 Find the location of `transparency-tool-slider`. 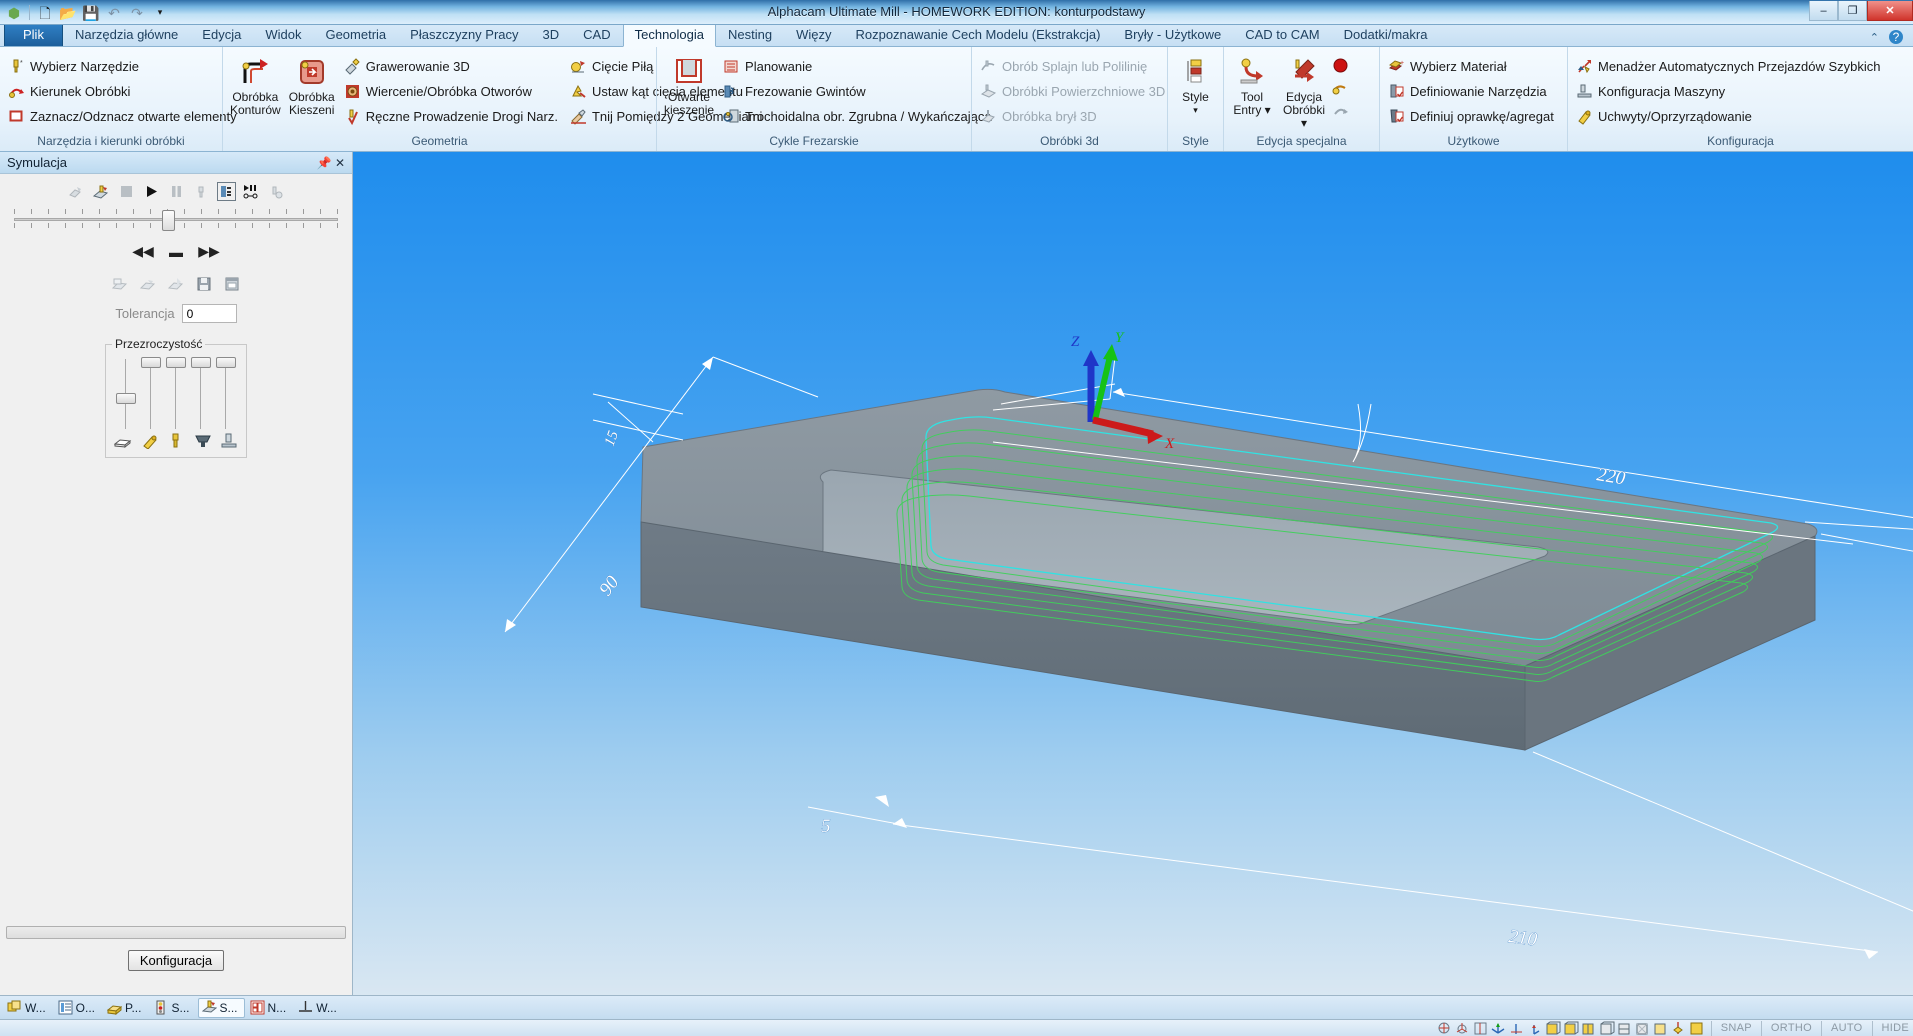

transparency-tool-slider is located at coordinates (176, 393).